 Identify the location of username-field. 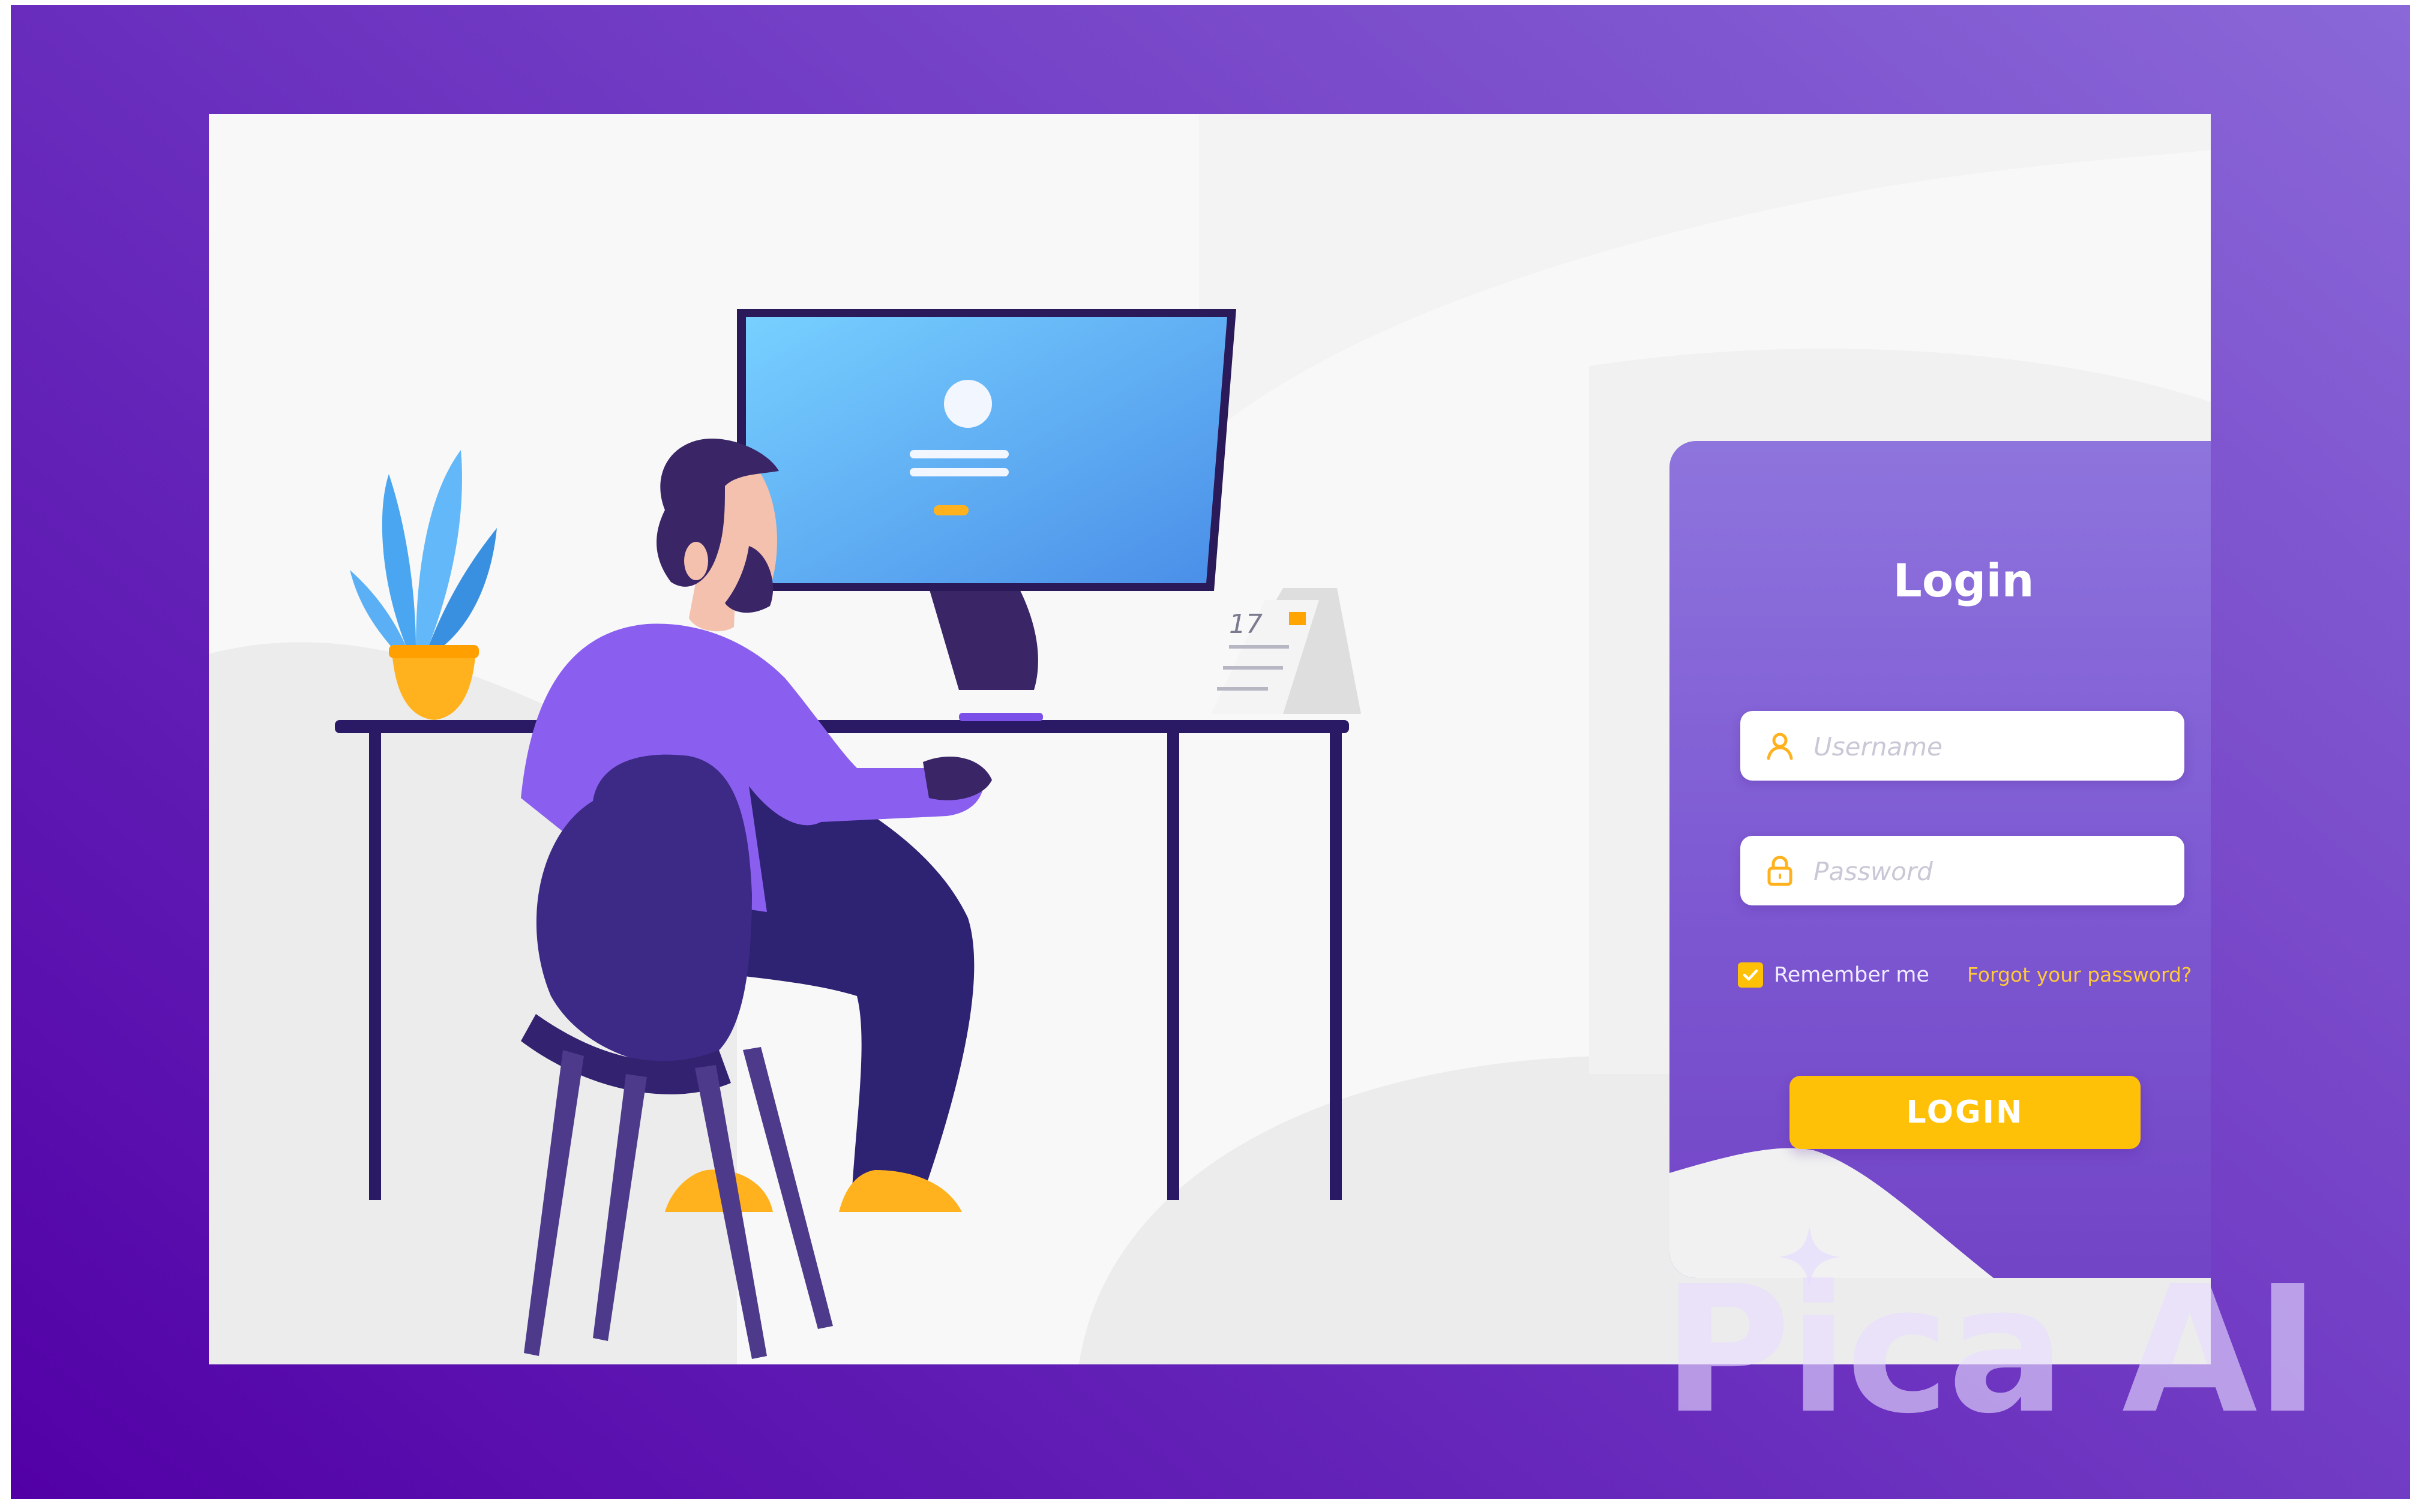
(1962, 746).